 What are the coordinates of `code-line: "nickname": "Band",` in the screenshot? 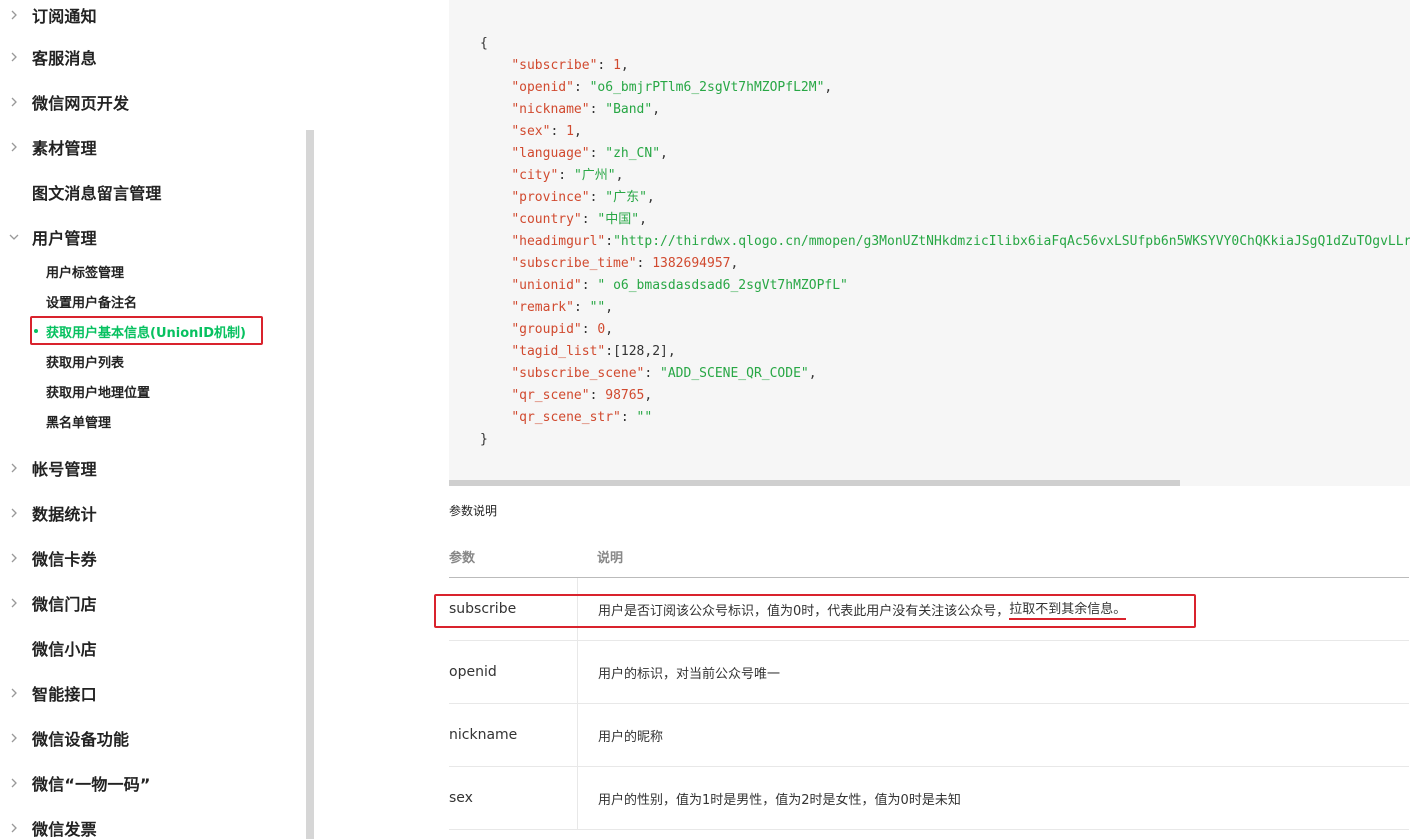 It's located at (945, 110).